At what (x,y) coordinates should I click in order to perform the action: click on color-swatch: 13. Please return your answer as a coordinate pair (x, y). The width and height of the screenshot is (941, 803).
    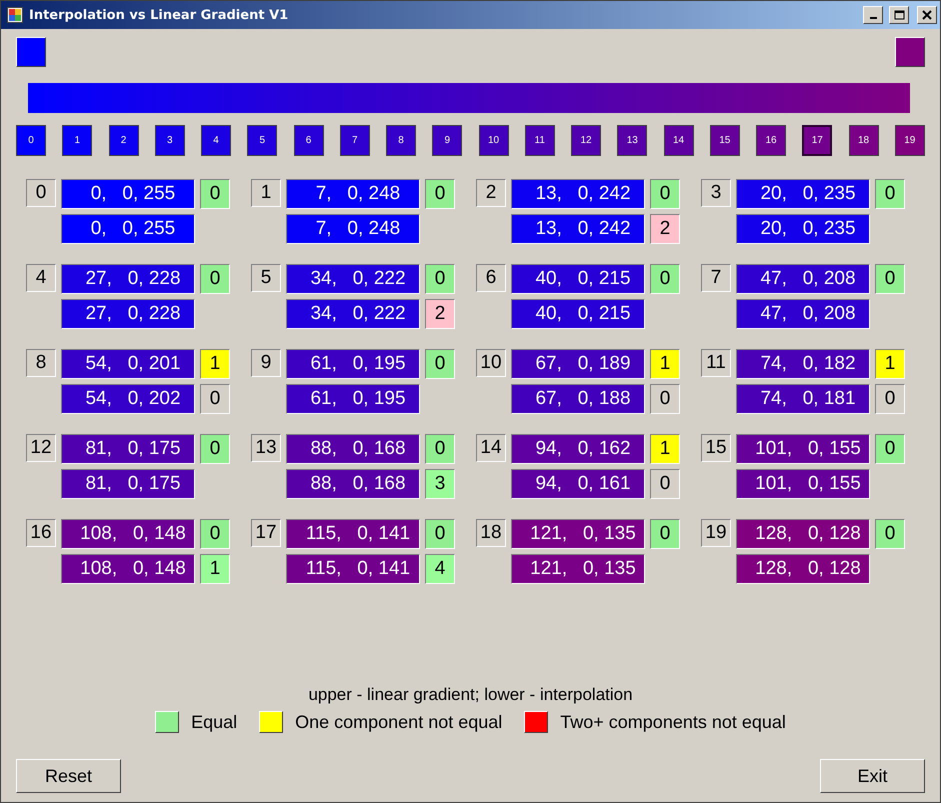
    Looking at the image, I should click on (632, 140).